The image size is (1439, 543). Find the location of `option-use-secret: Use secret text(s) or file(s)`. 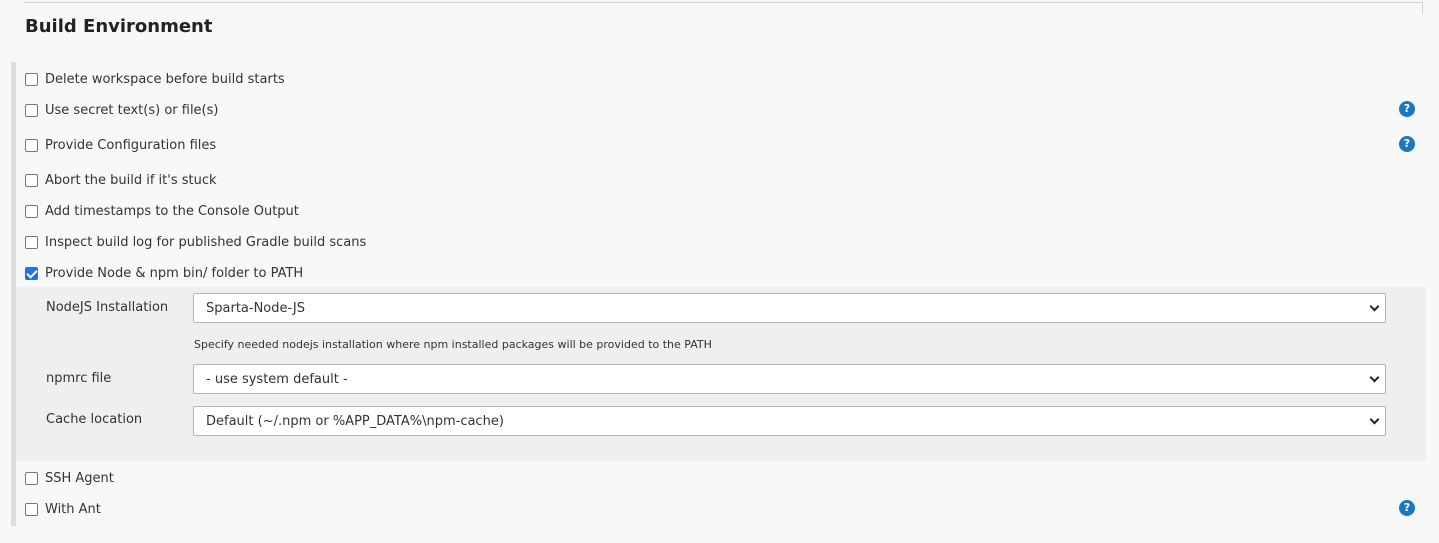

option-use-secret: Use secret text(s) or file(s) is located at coordinates (121, 110).